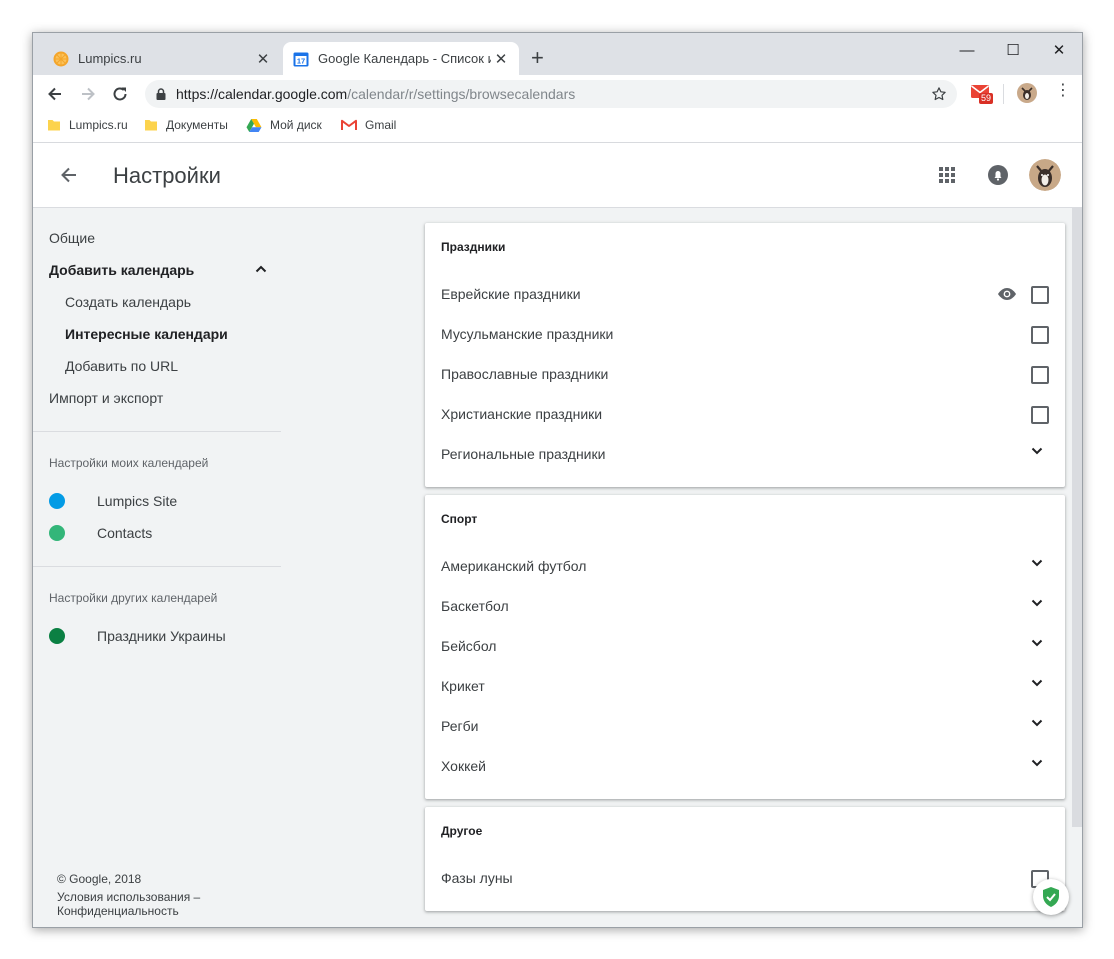  I want to click on calendar-favicon-date: 17, so click(301, 60).